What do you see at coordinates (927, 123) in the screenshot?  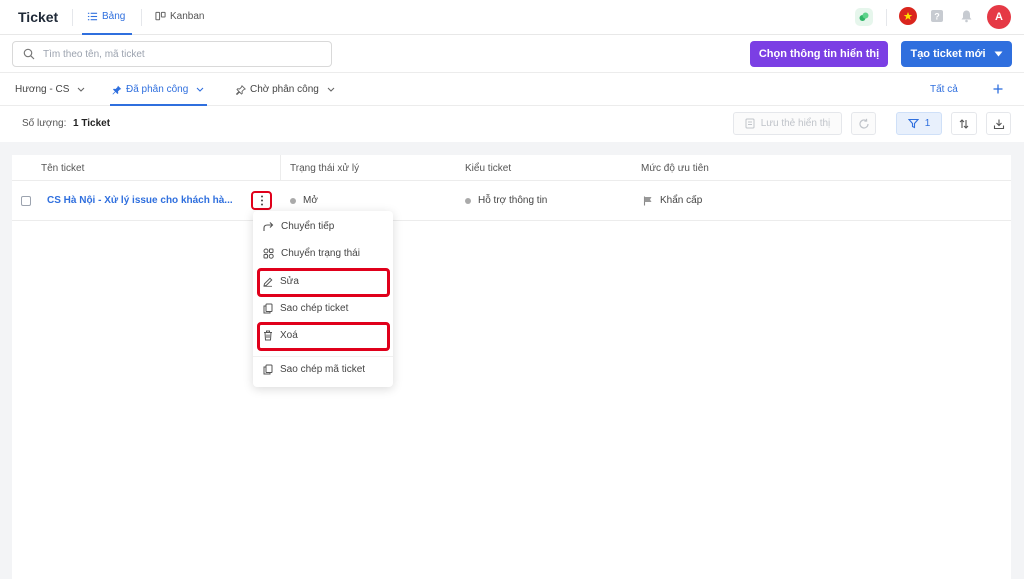 I see `filter-count: 1` at bounding box center [927, 123].